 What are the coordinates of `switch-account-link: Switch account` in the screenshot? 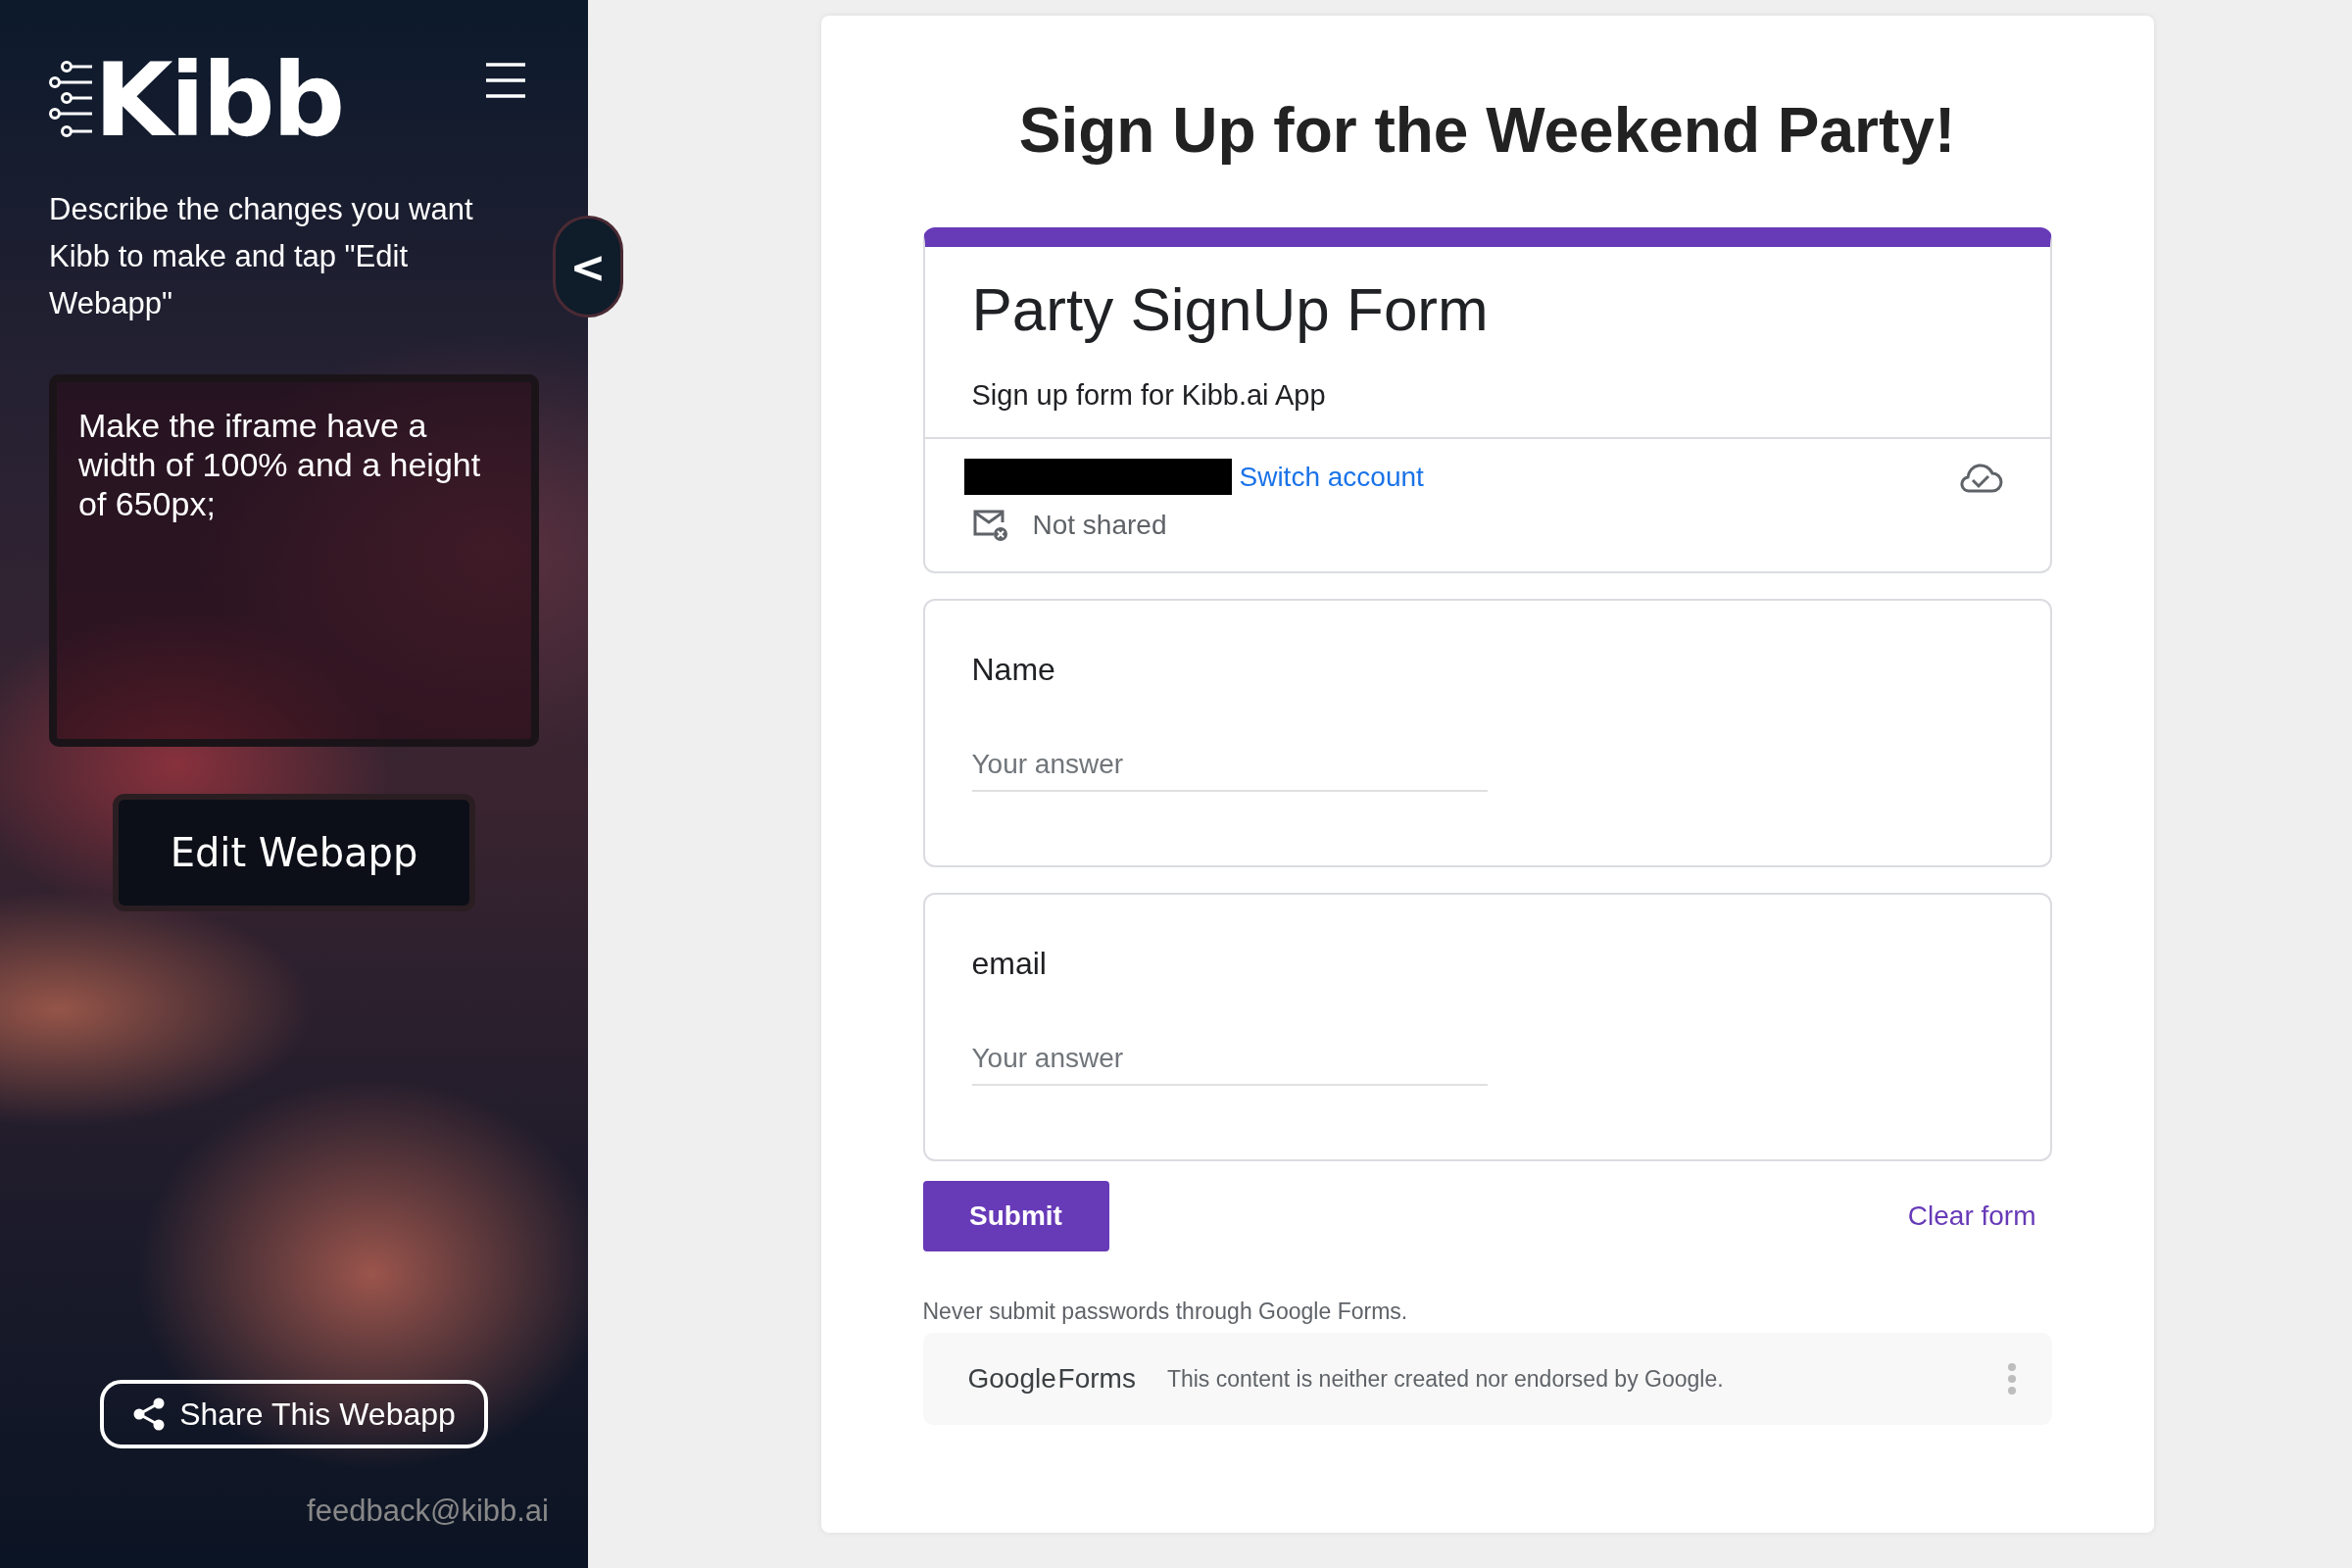 It's located at (1331, 477).